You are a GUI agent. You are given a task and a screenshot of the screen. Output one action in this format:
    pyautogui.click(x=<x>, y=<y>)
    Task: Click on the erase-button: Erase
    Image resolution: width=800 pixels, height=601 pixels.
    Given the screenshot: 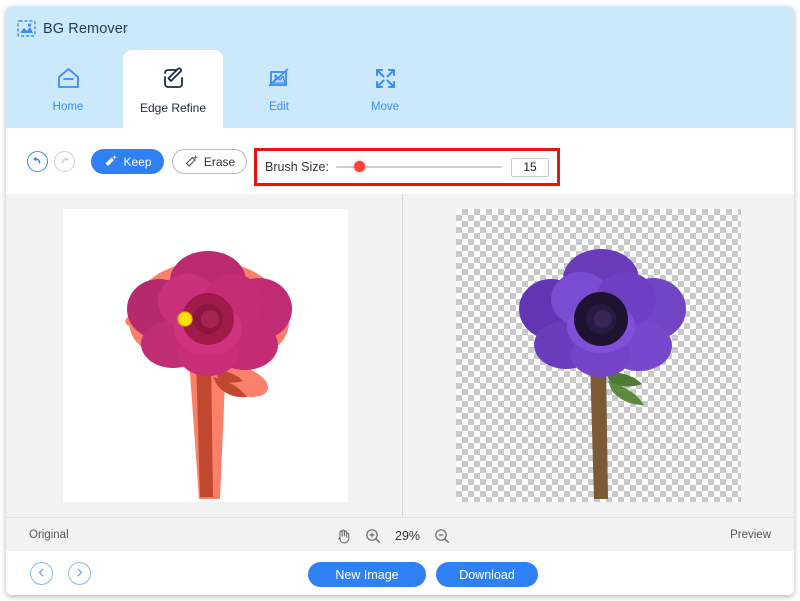 What is the action you would take?
    pyautogui.click(x=209, y=161)
    